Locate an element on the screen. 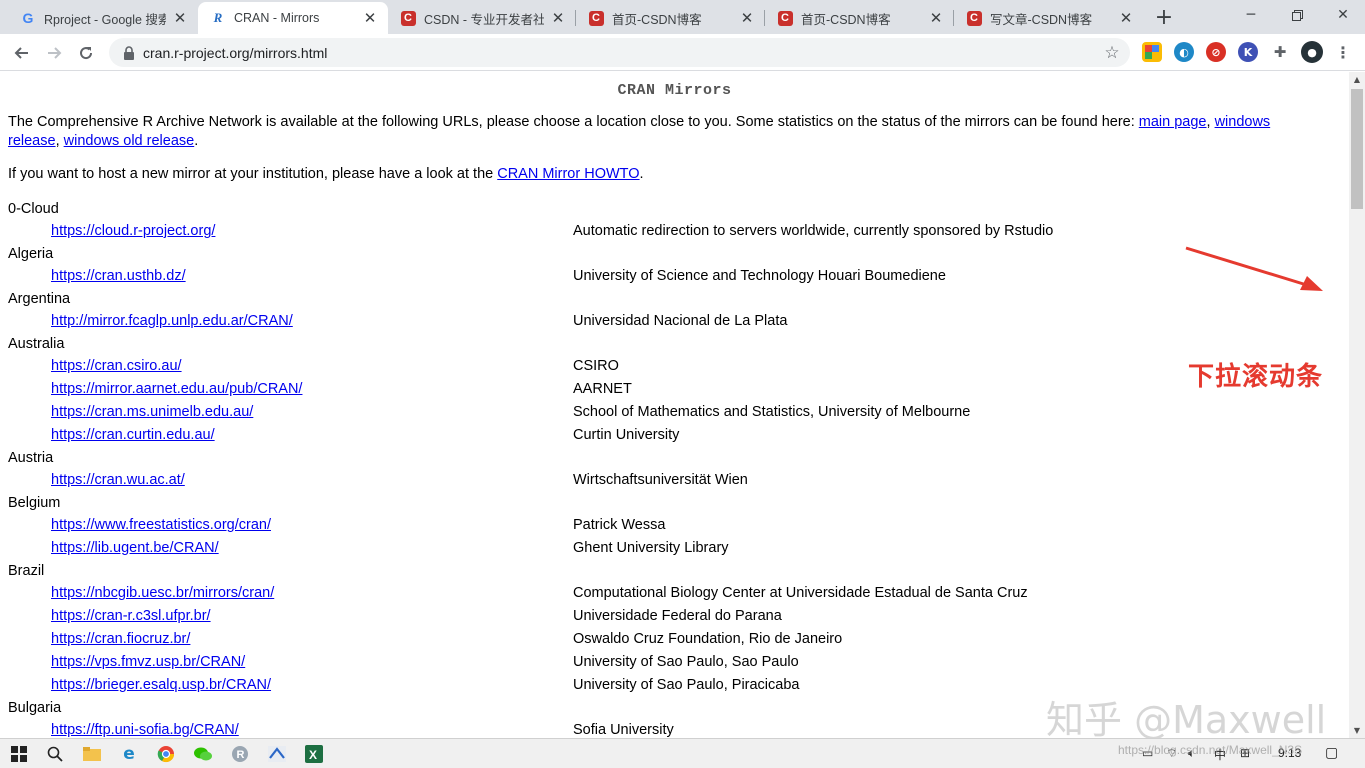 Image resolution: width=1365 pixels, height=768 pixels. svg-text: R is located at coordinates (241, 755).